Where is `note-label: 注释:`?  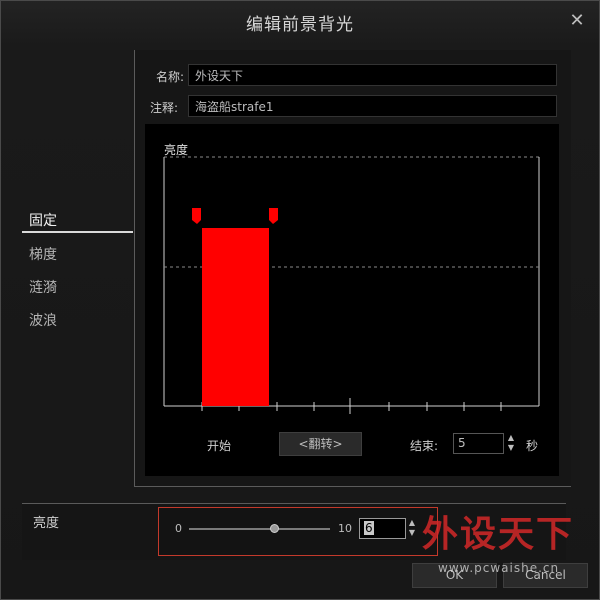
note-label: 注释: is located at coordinates (163, 108).